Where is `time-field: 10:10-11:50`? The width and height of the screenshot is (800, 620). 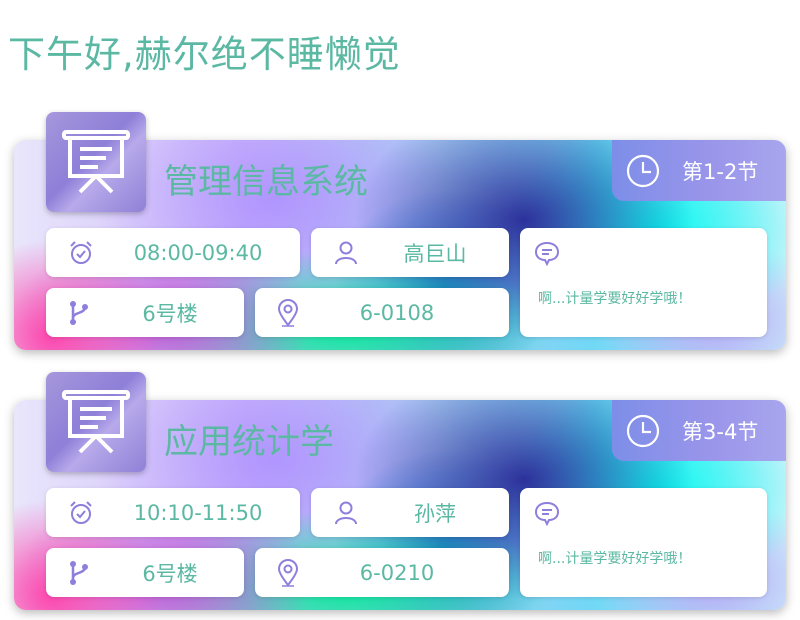 time-field: 10:10-11:50 is located at coordinates (173, 512).